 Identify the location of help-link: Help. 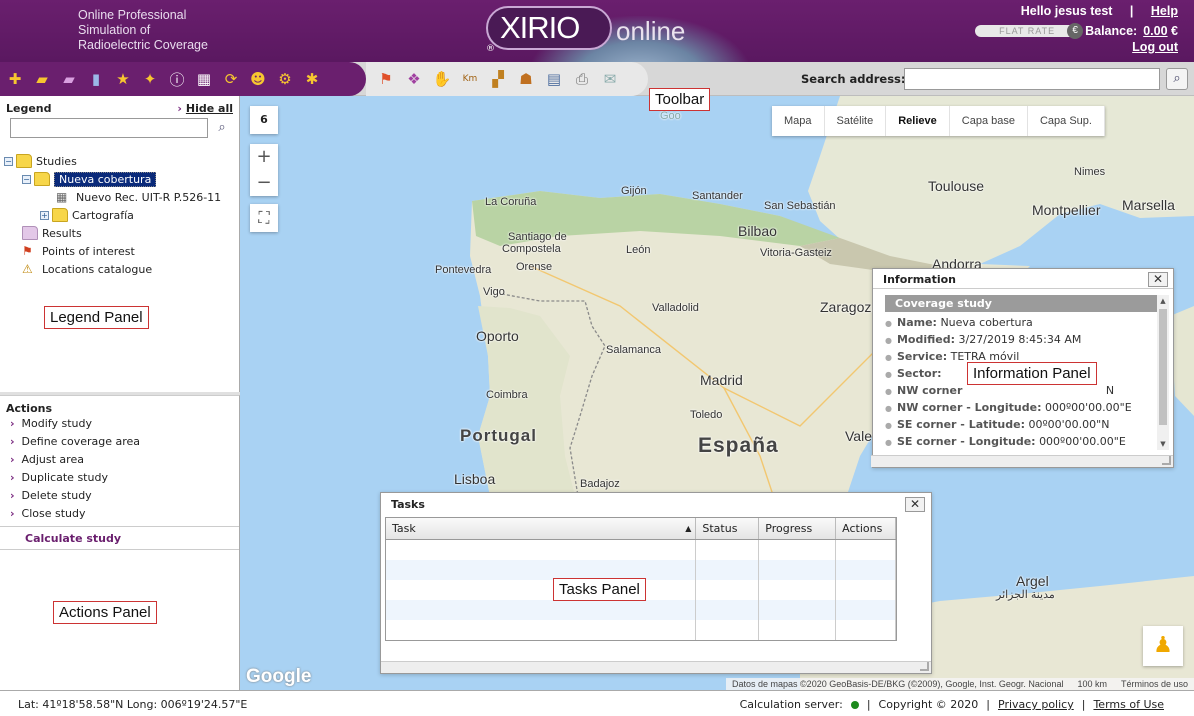
(1164, 11).